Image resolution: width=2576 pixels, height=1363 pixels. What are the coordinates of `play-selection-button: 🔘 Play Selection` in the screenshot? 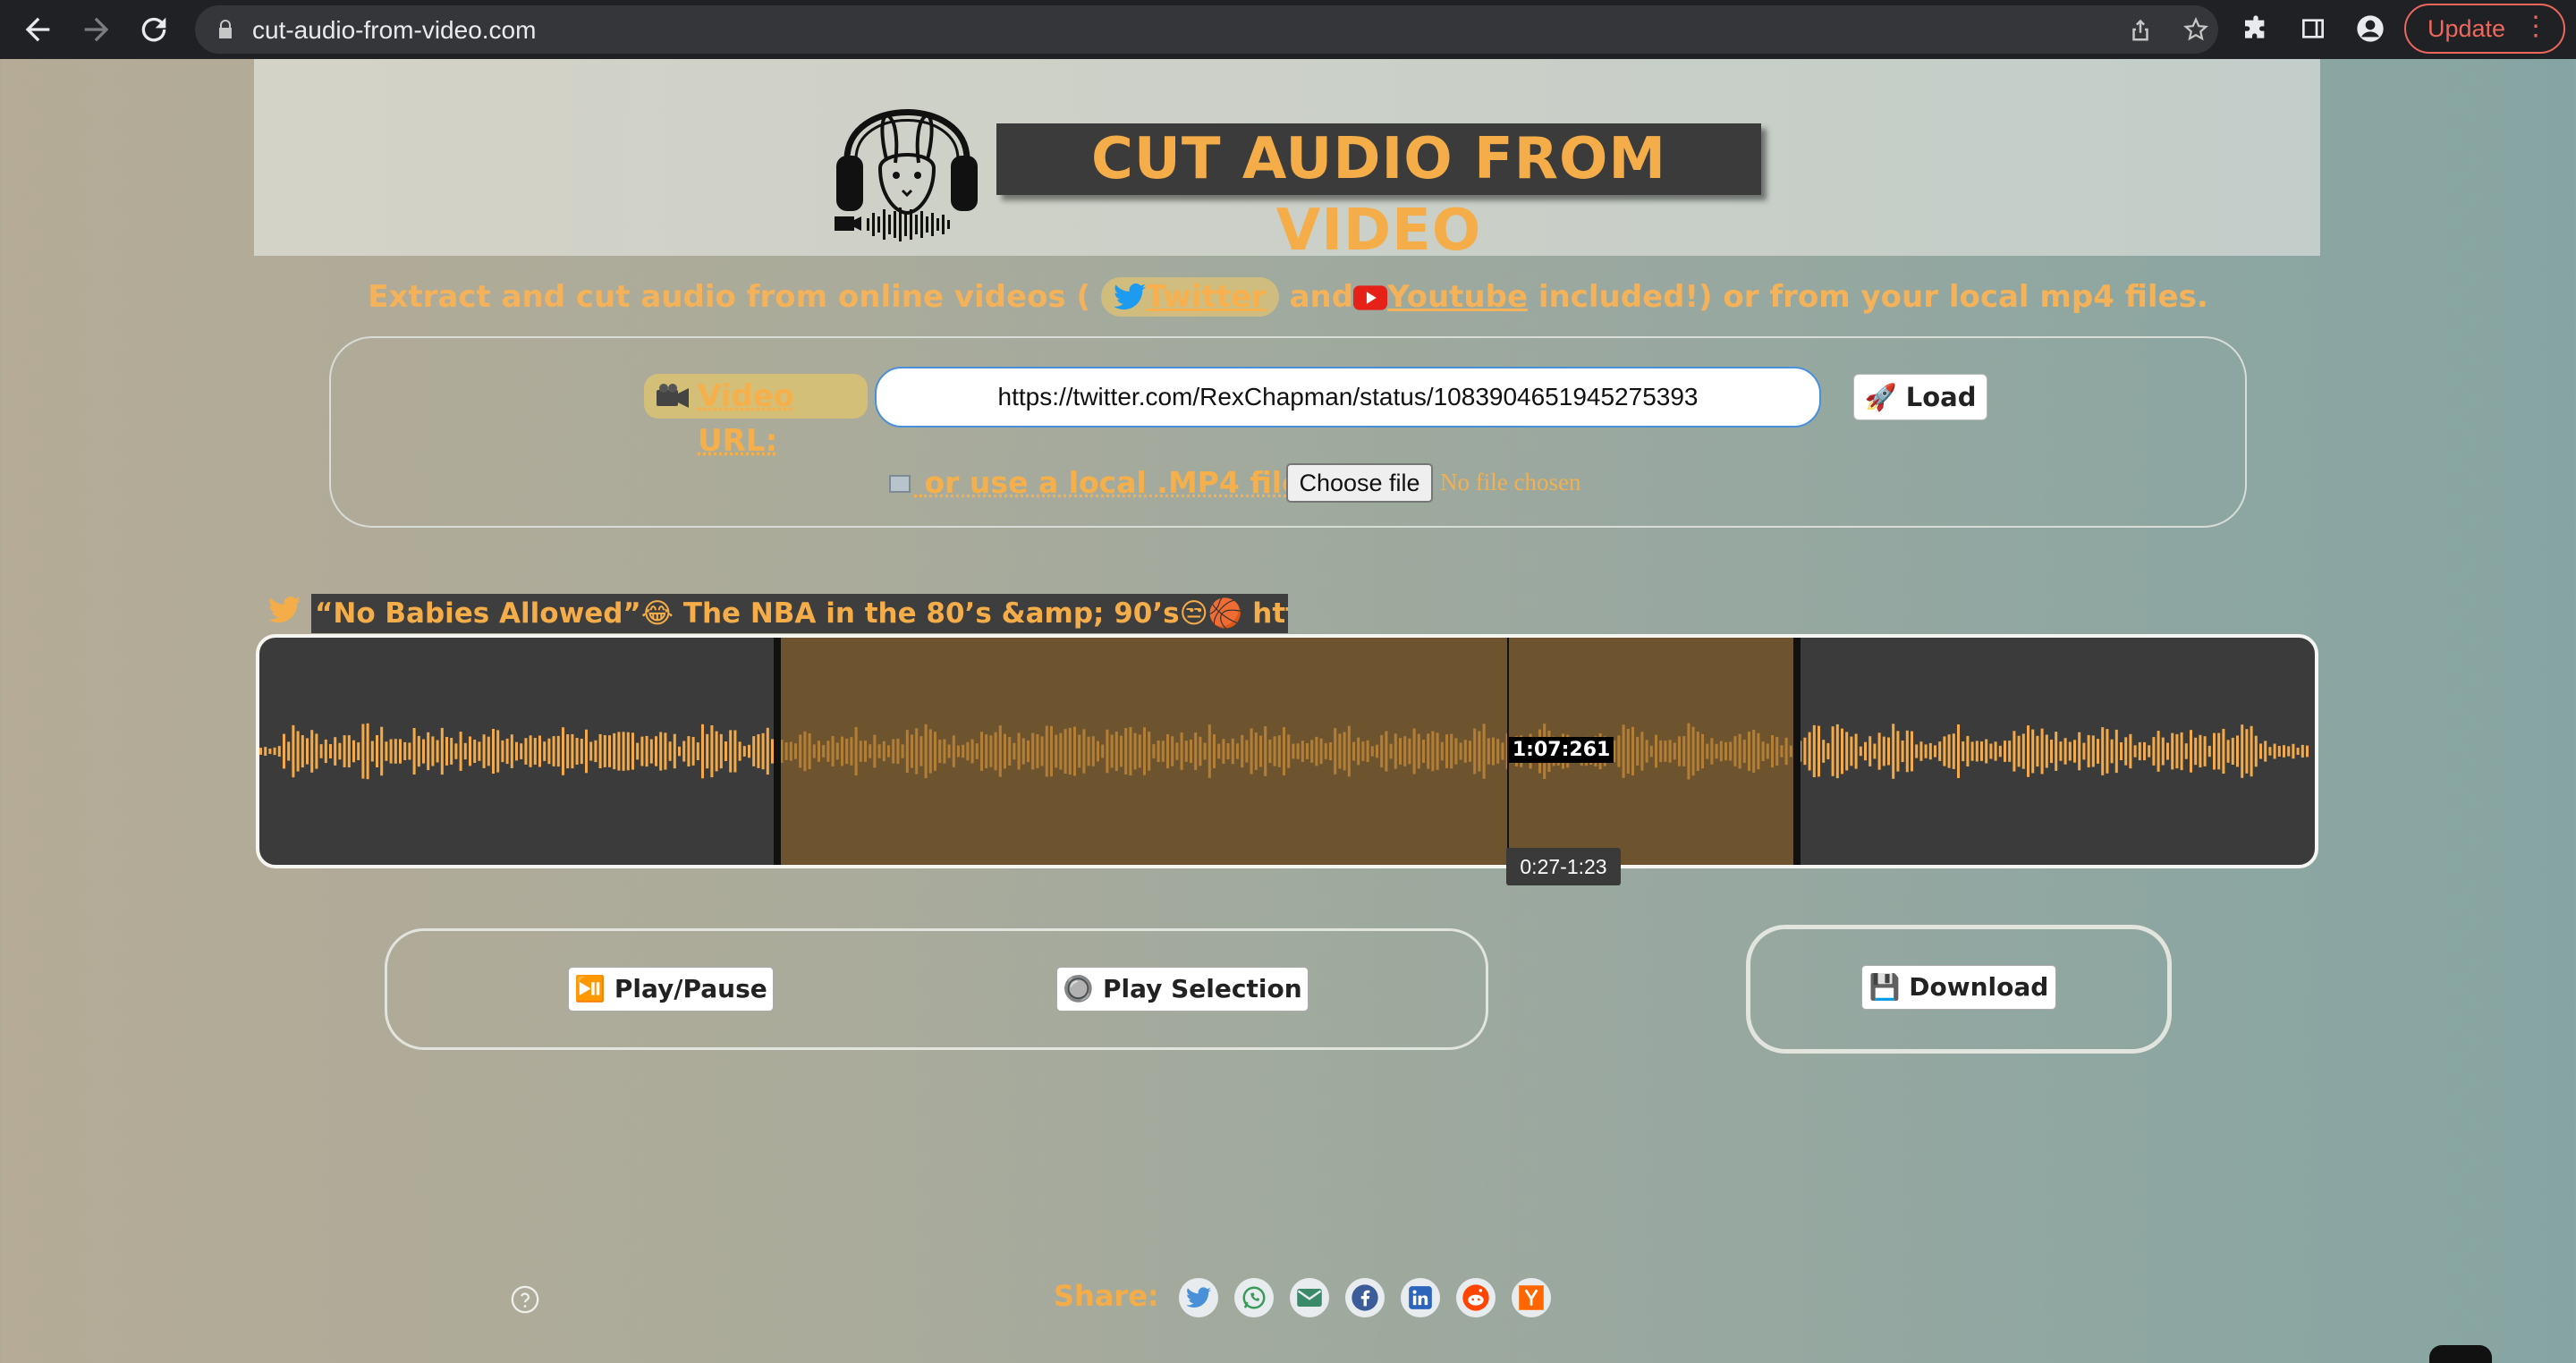 It's located at (1182, 989).